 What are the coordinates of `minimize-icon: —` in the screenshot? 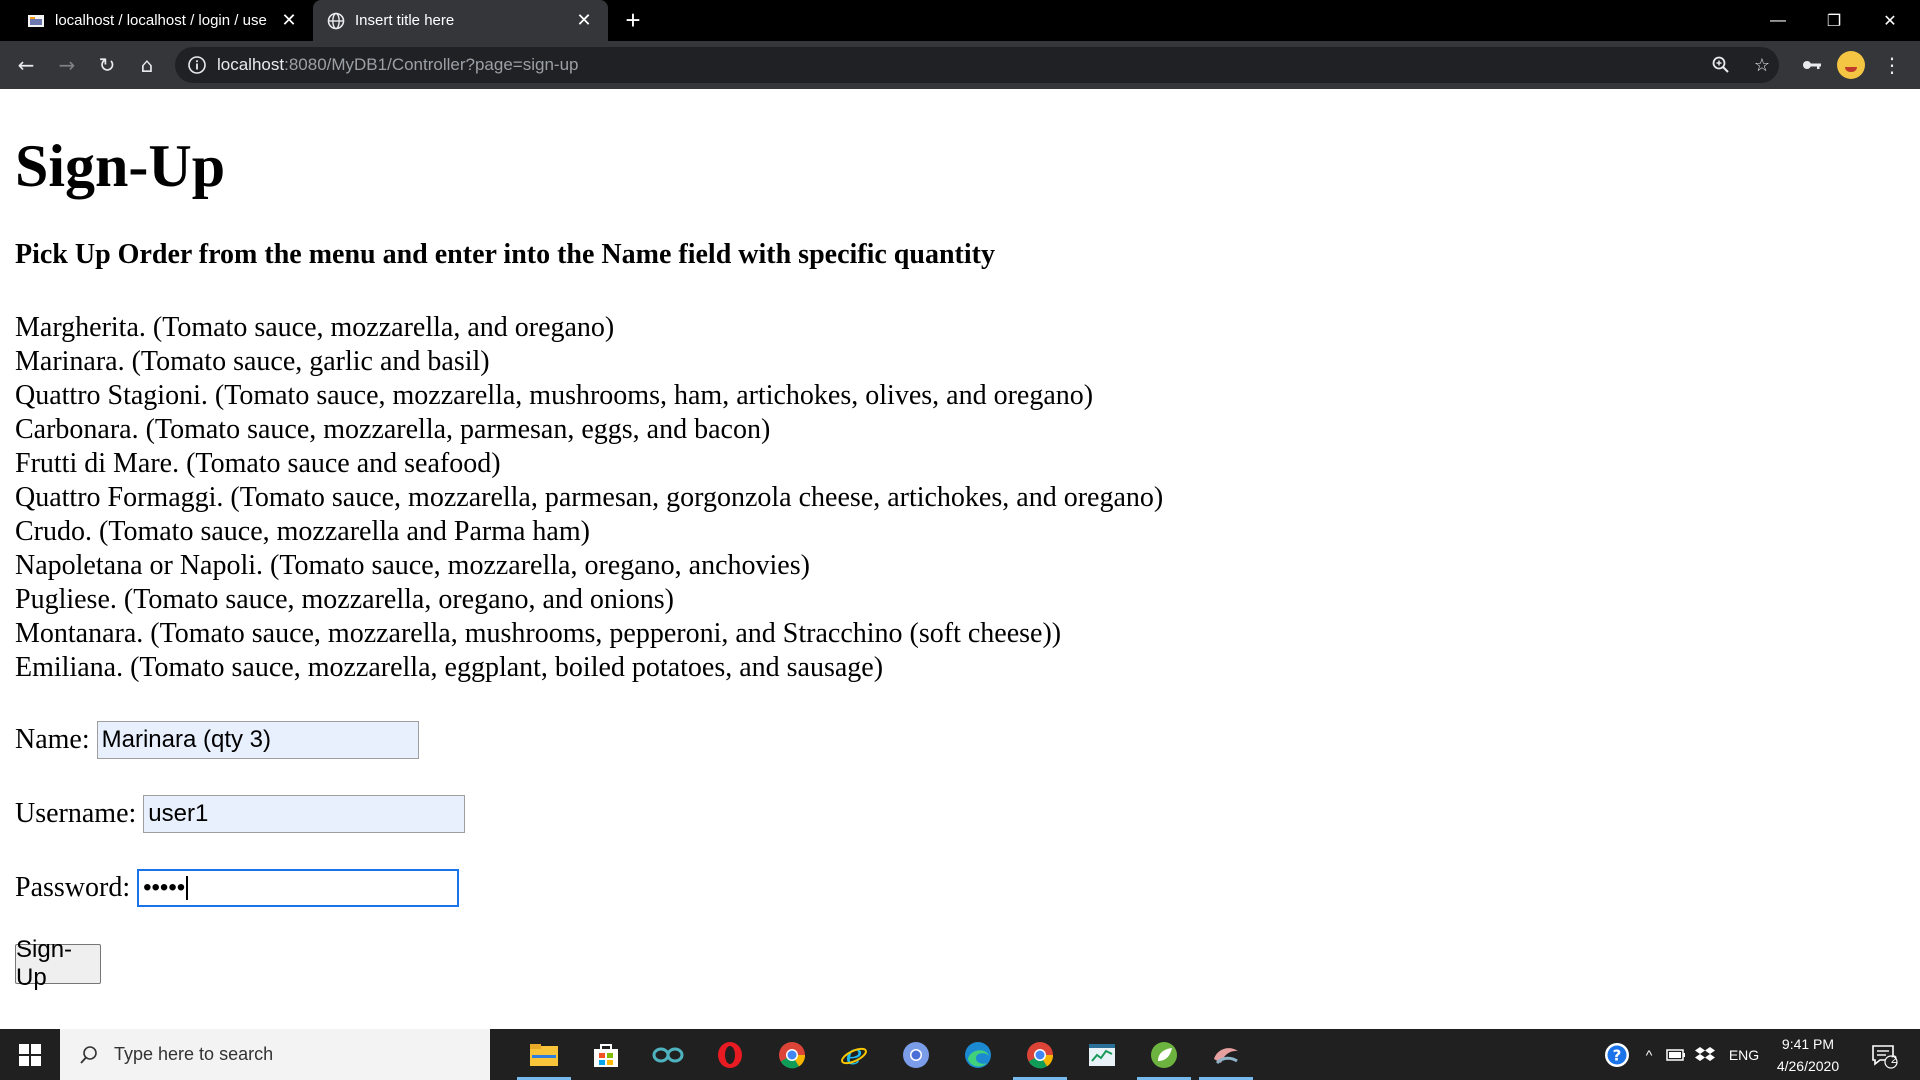 It's located at (1778, 20).